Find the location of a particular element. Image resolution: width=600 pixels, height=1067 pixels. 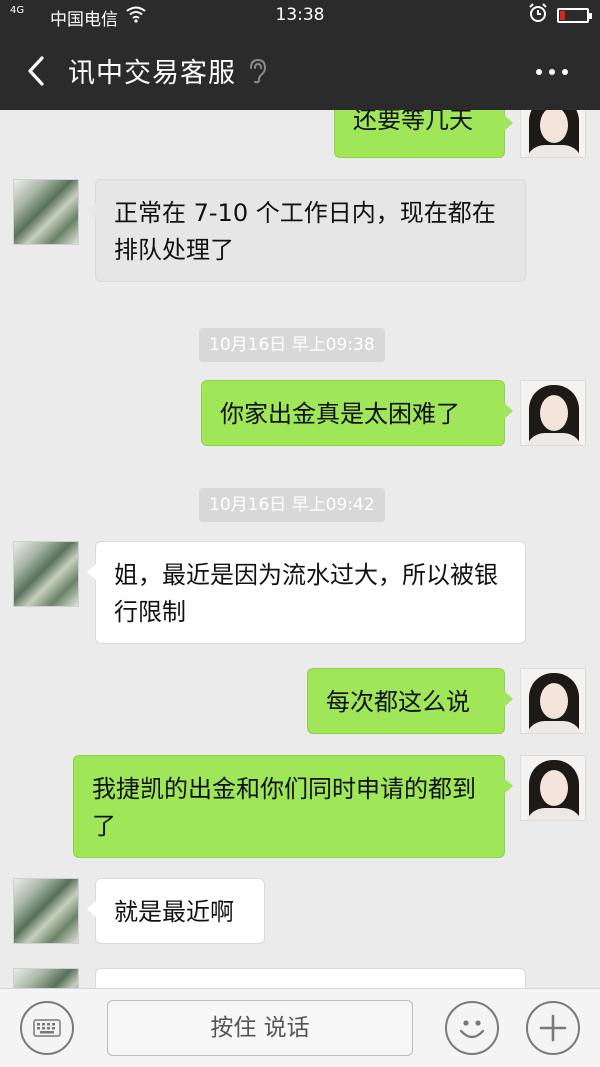

battery-icon is located at coordinates (574, 15).